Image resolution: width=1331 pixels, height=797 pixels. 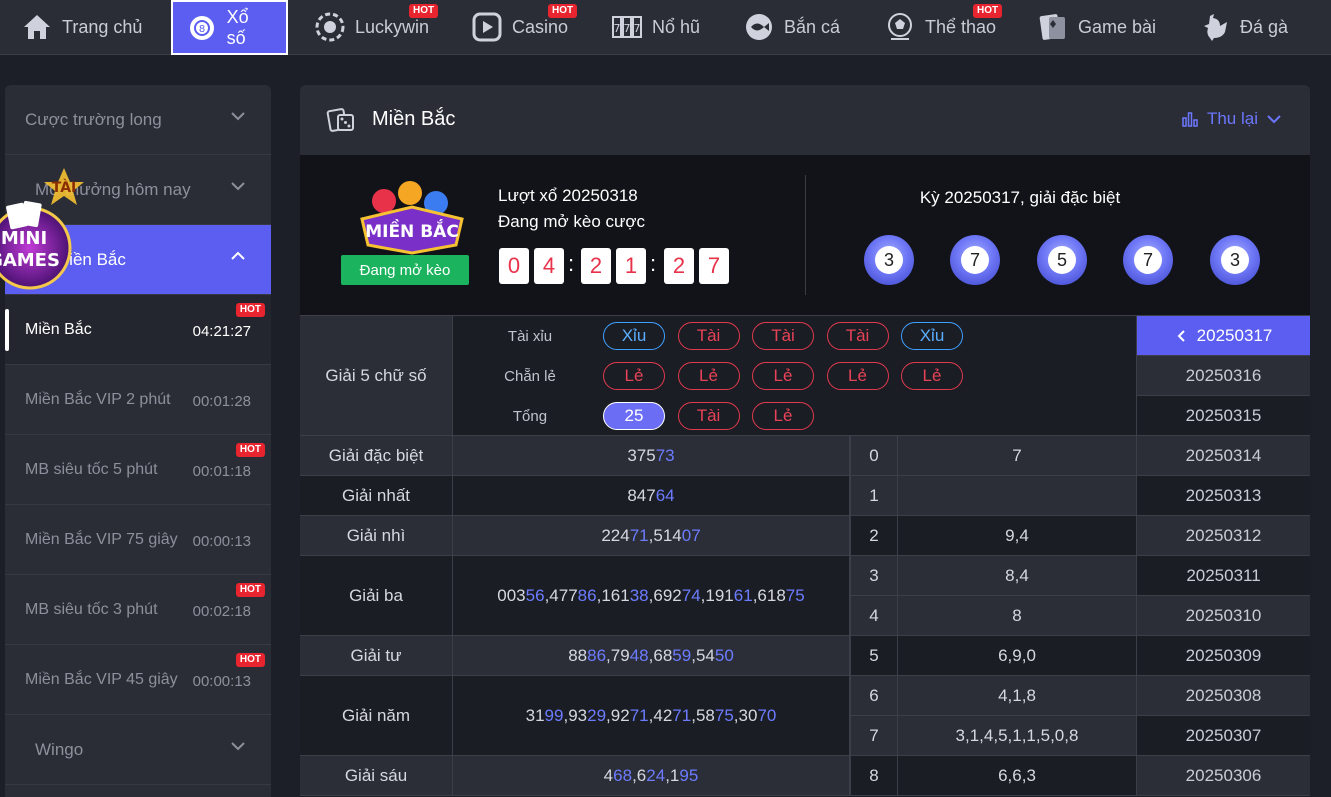 What do you see at coordinates (202, 28) in the screenshot?
I see `lottery-ball-icon: 8` at bounding box center [202, 28].